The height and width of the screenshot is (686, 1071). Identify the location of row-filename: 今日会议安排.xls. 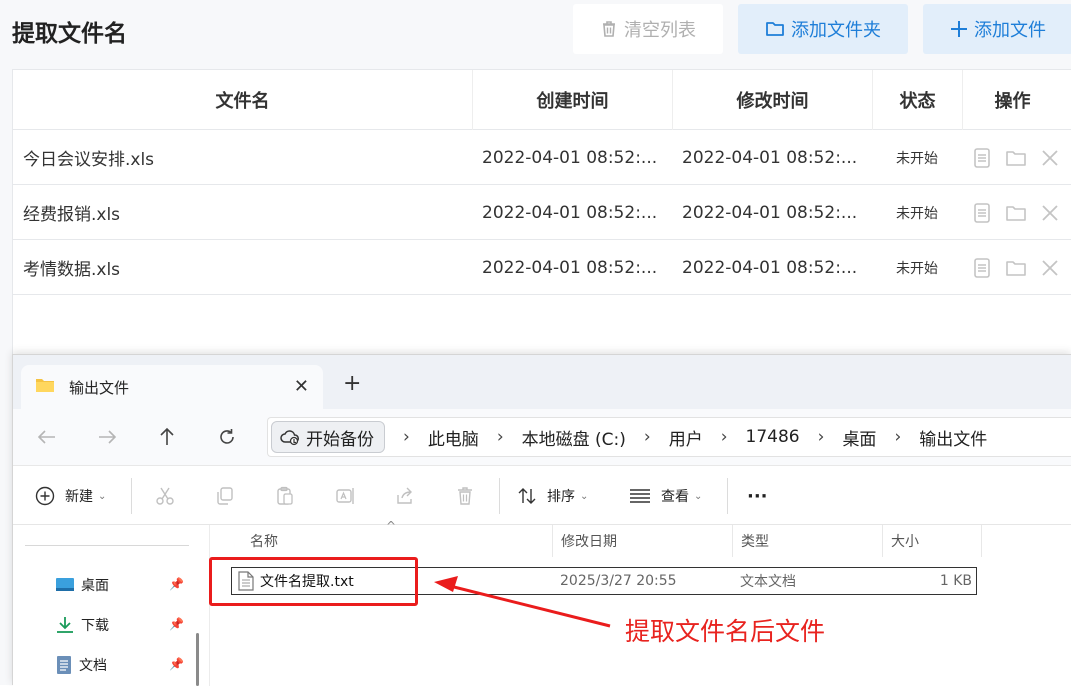
(89, 160).